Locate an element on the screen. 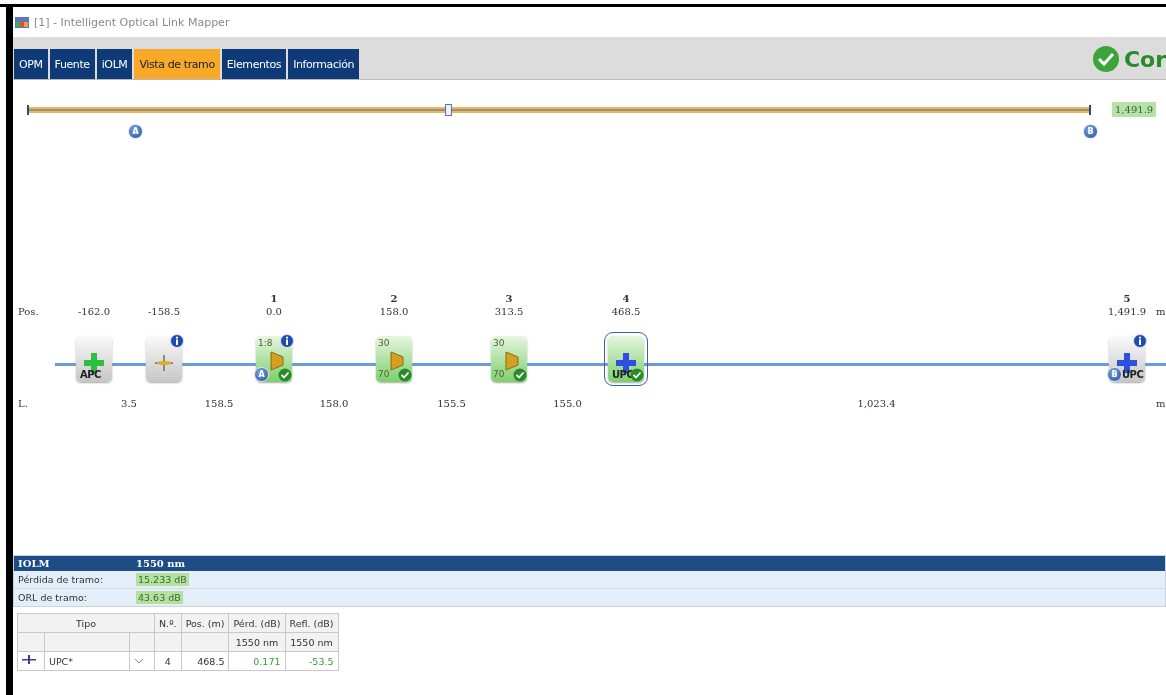  row-label: L. is located at coordinates (23, 403).